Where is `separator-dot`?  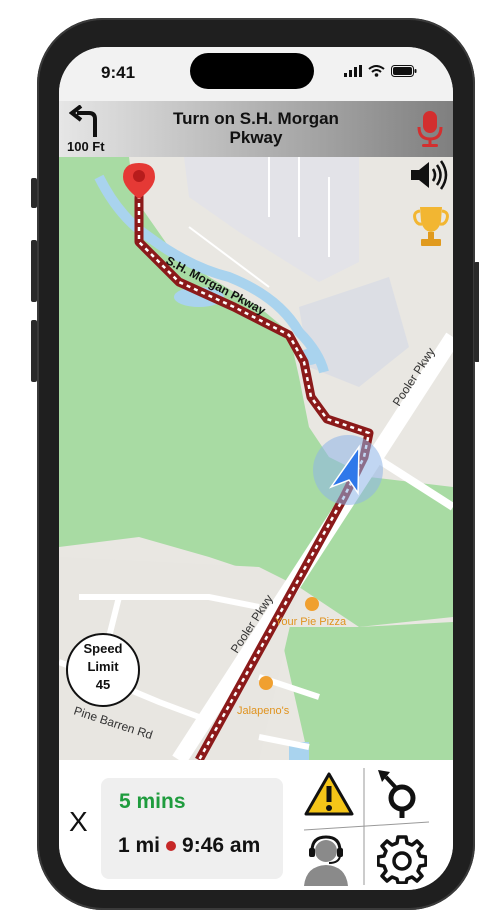 separator-dot is located at coordinates (171, 846).